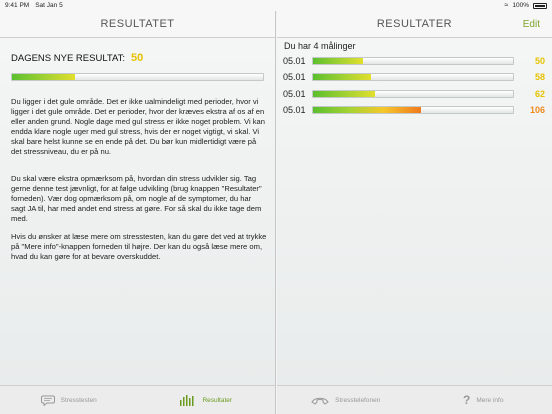 The height and width of the screenshot is (414, 552). Describe the element at coordinates (506, 5) in the screenshot. I see `wifi-icon: ≈` at that location.